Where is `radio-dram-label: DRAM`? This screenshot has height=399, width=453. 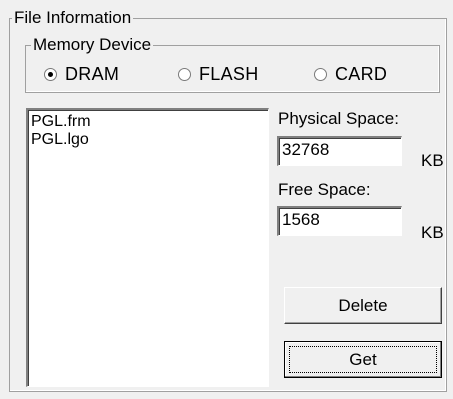 radio-dram-label: DRAM is located at coordinates (92, 74).